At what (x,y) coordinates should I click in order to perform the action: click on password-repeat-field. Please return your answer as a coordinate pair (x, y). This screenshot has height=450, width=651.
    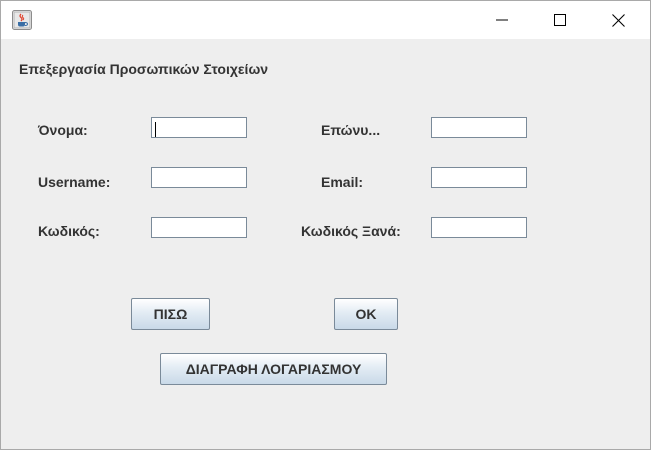
    Looking at the image, I should click on (479, 227).